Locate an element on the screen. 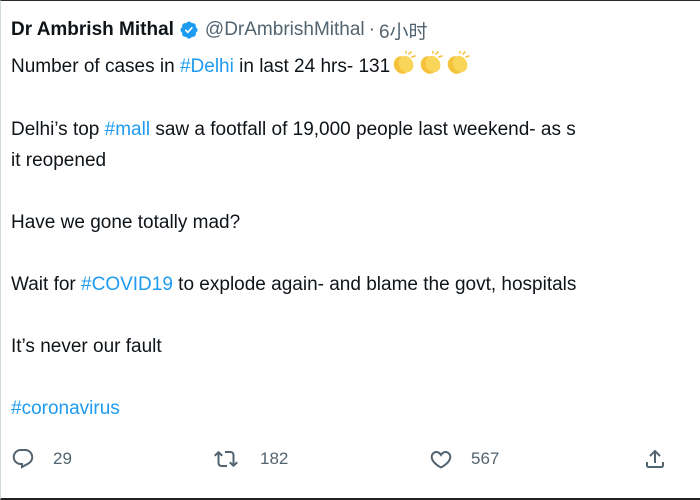 This screenshot has height=500, width=700. author-handle: @DrAmbrishMithal is located at coordinates (285, 30).